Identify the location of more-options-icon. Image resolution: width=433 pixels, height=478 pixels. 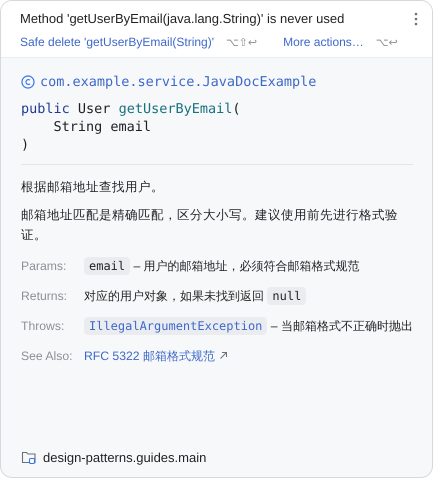
(416, 19).